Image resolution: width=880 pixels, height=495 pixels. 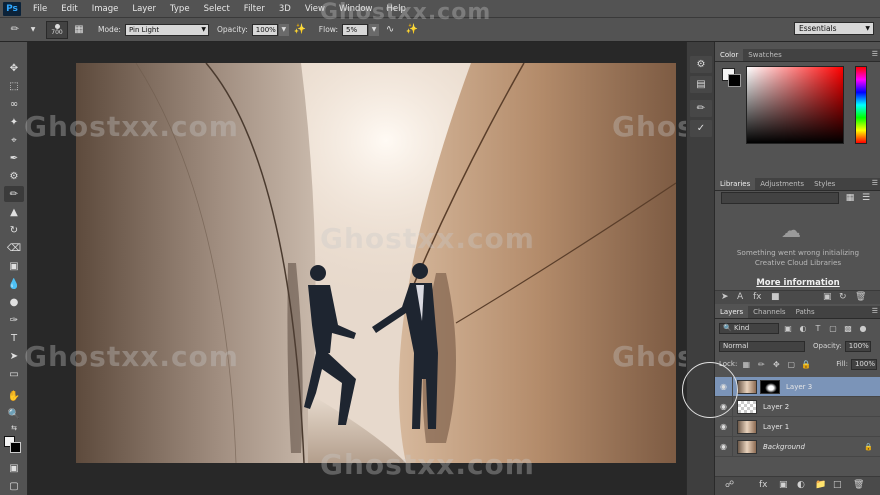 What do you see at coordinates (863, 328) in the screenshot?
I see `filter-toggle-icon: ●` at bounding box center [863, 328].